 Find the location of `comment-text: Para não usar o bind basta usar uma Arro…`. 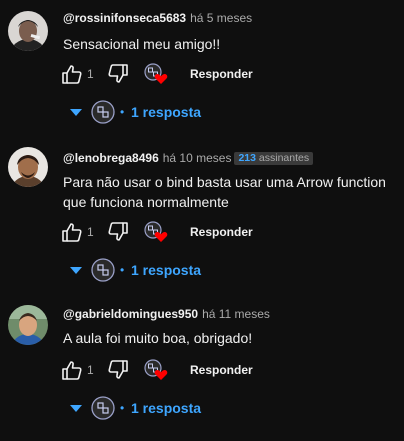

comment-text: Para não usar o bind basta usar uma Arro… is located at coordinates (230, 192).